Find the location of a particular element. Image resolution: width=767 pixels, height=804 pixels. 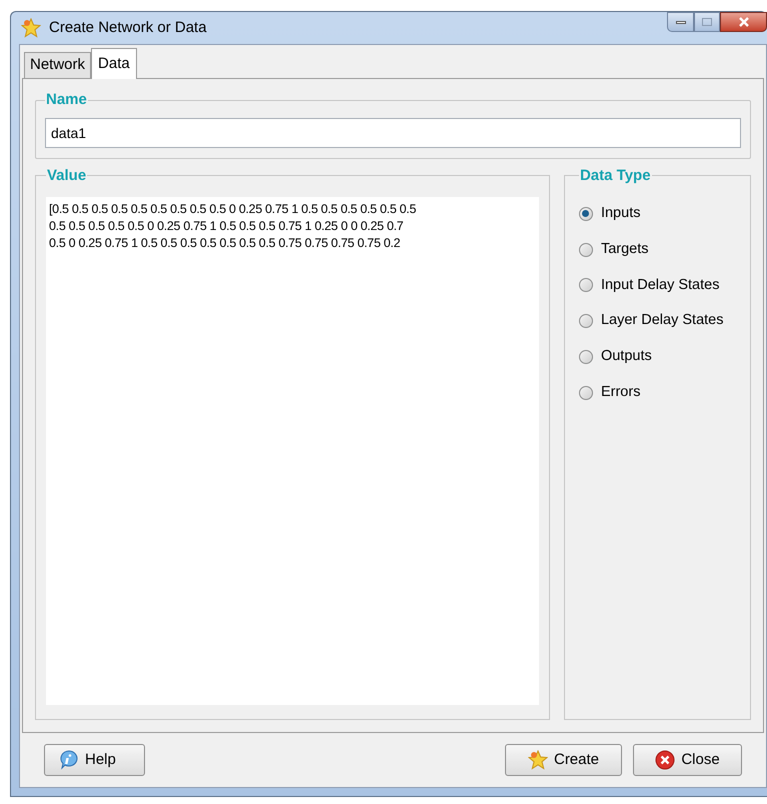

tab: Network is located at coordinates (58, 65).